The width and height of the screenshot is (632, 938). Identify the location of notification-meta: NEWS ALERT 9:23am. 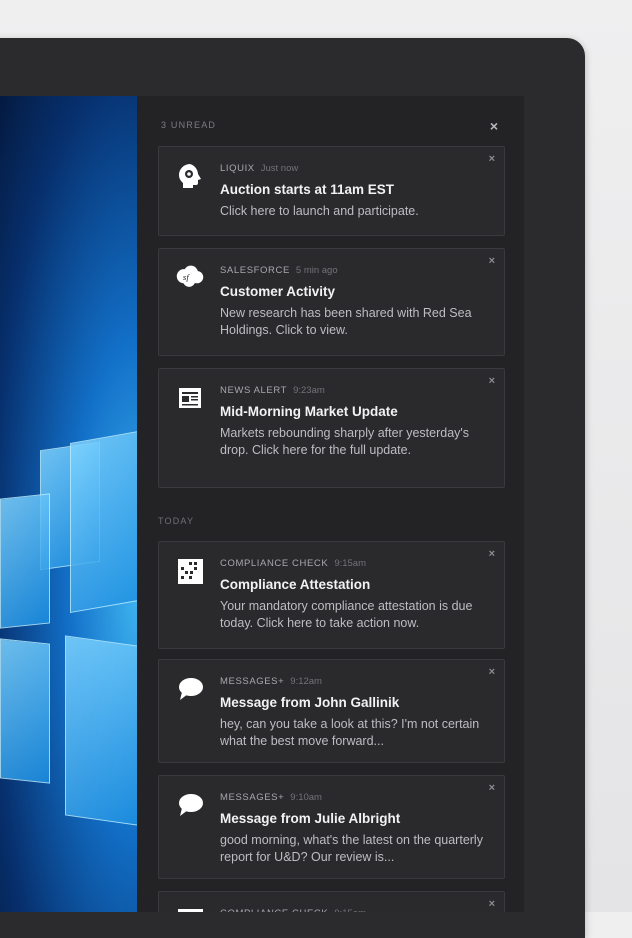
(272, 390).